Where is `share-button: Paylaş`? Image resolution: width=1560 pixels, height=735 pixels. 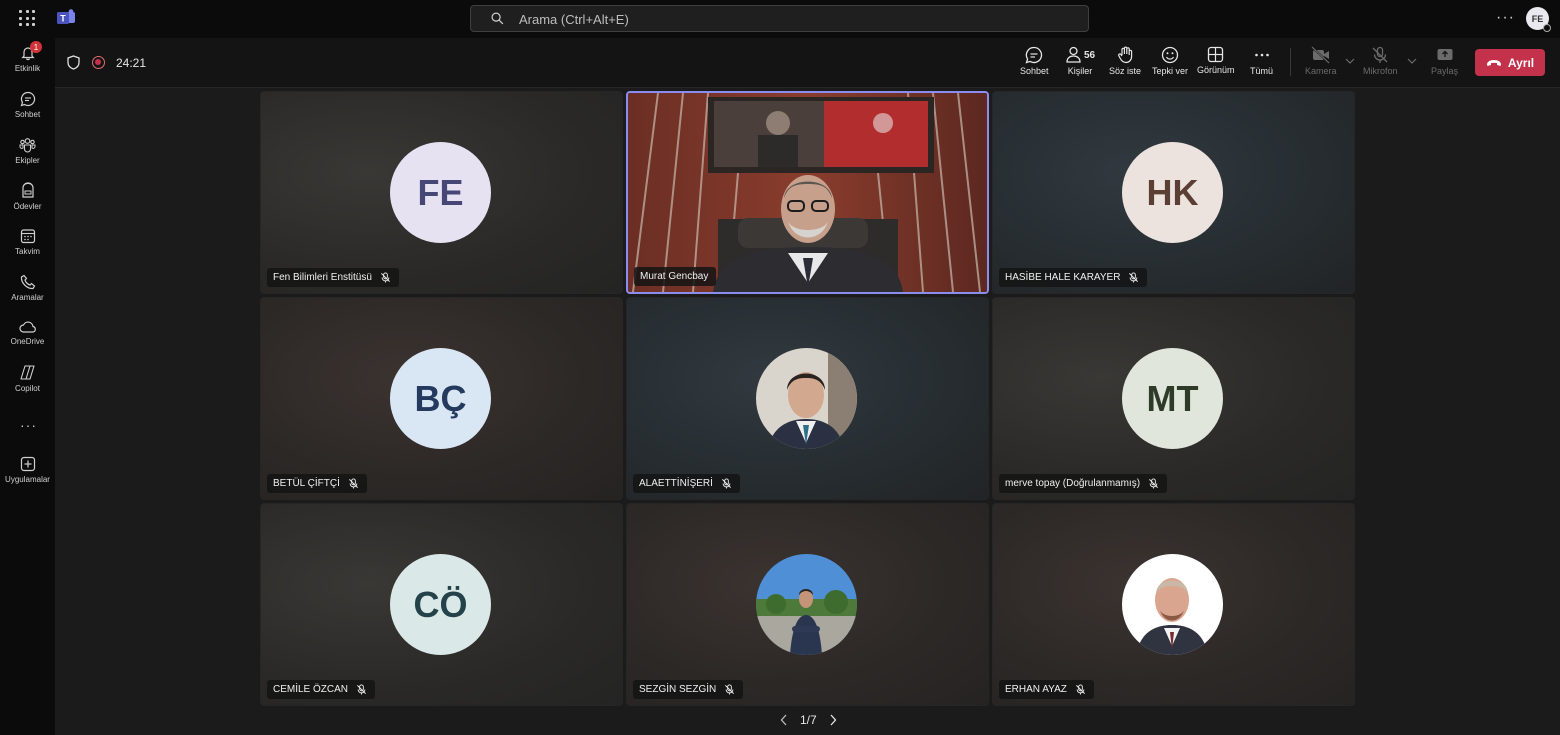 share-button: Paylaş is located at coordinates (1444, 63).